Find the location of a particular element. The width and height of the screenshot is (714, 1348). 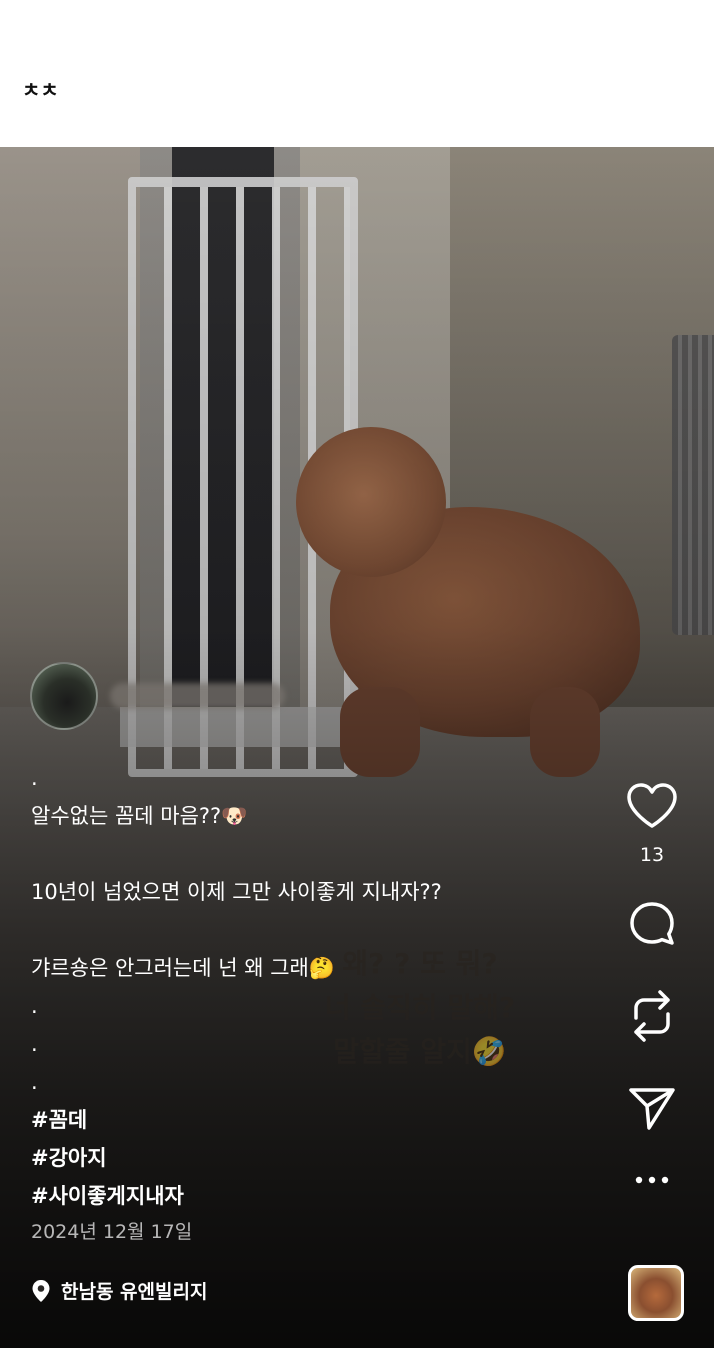

username-blurred is located at coordinates (197, 696).